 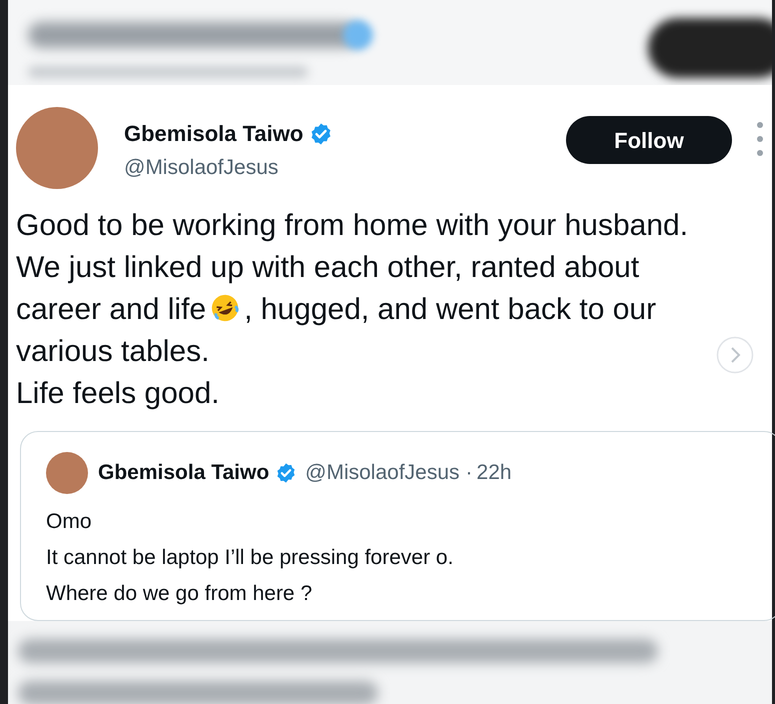 What do you see at coordinates (67, 473) in the screenshot?
I see `quoted-avatar` at bounding box center [67, 473].